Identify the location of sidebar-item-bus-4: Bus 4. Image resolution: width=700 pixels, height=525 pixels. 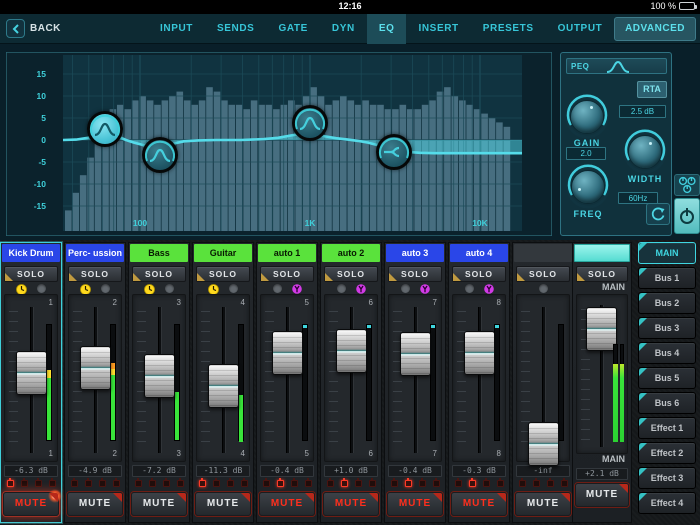
(667, 353).